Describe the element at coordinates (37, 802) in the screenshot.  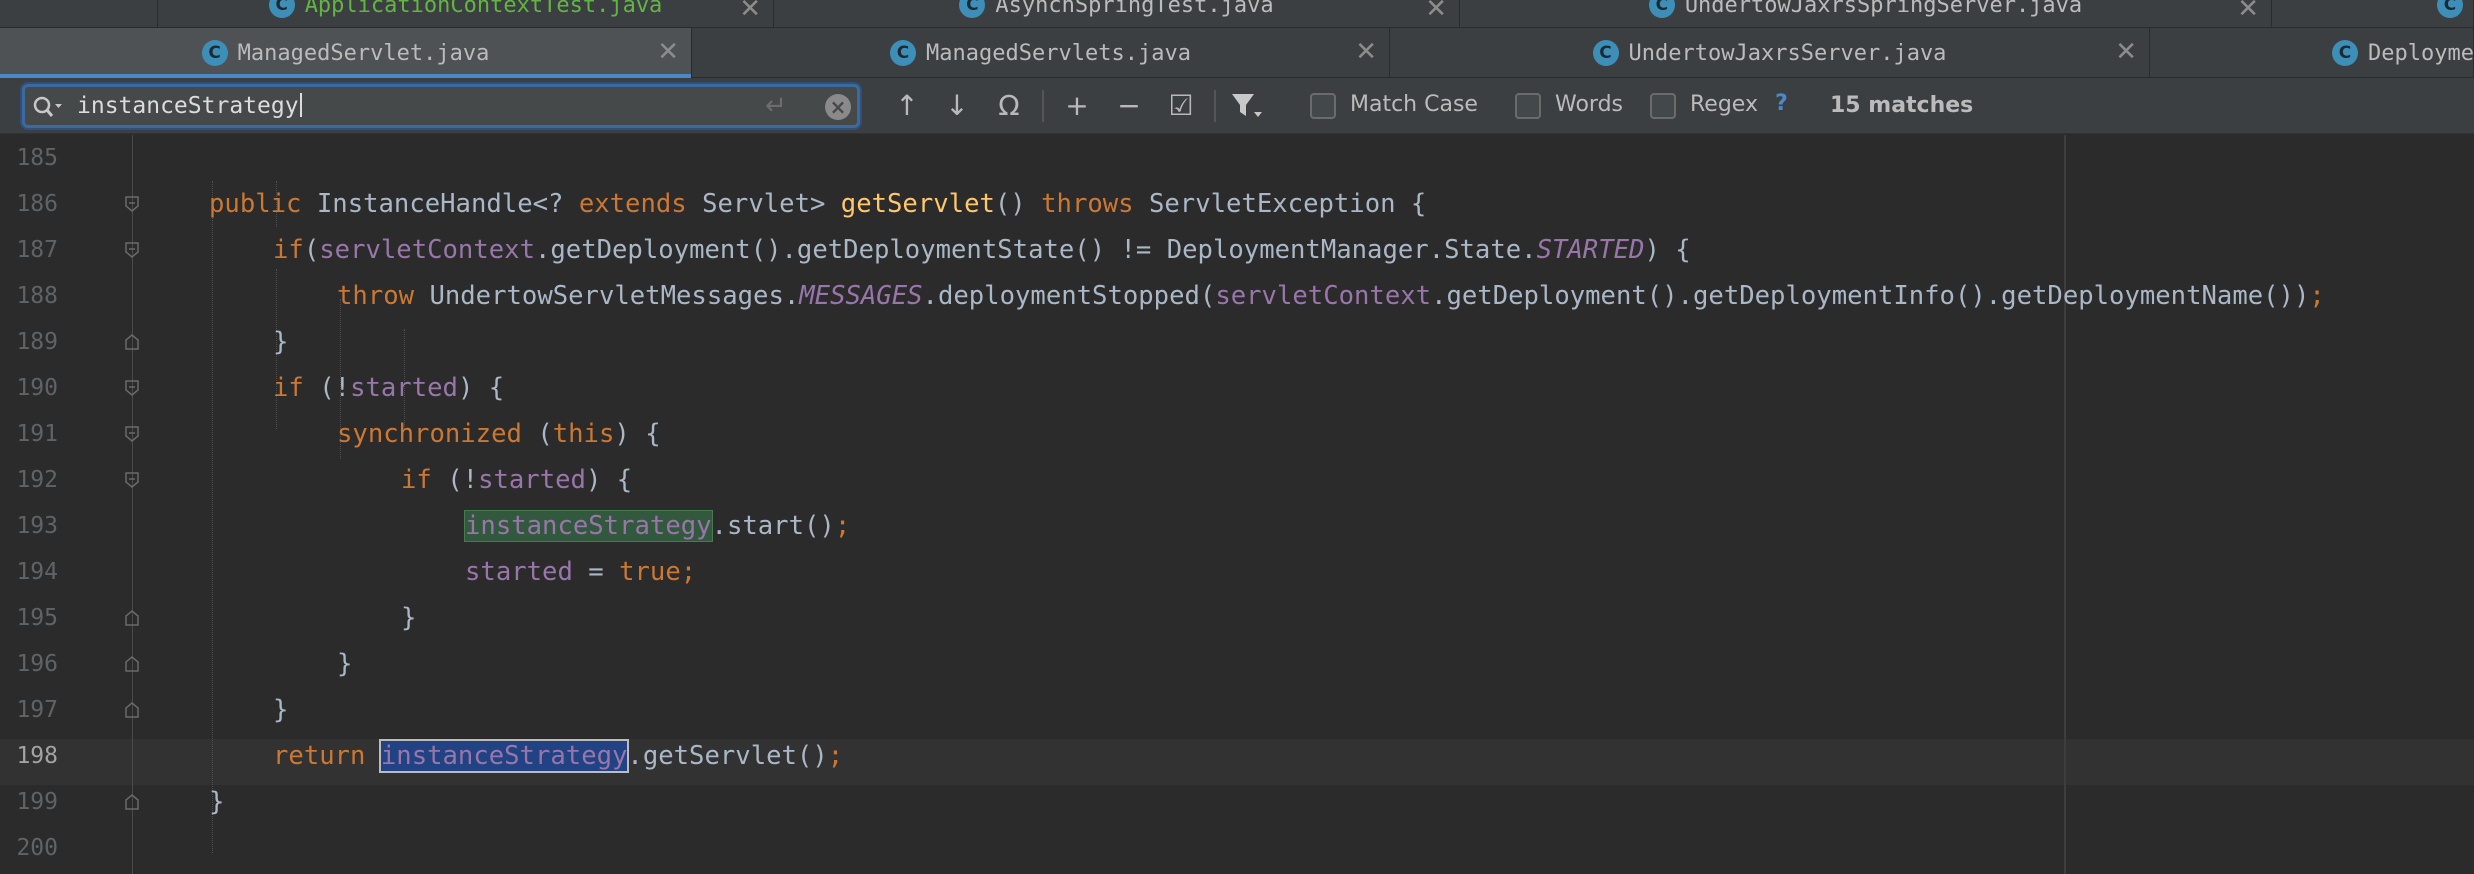
I see `line-number: 199` at that location.